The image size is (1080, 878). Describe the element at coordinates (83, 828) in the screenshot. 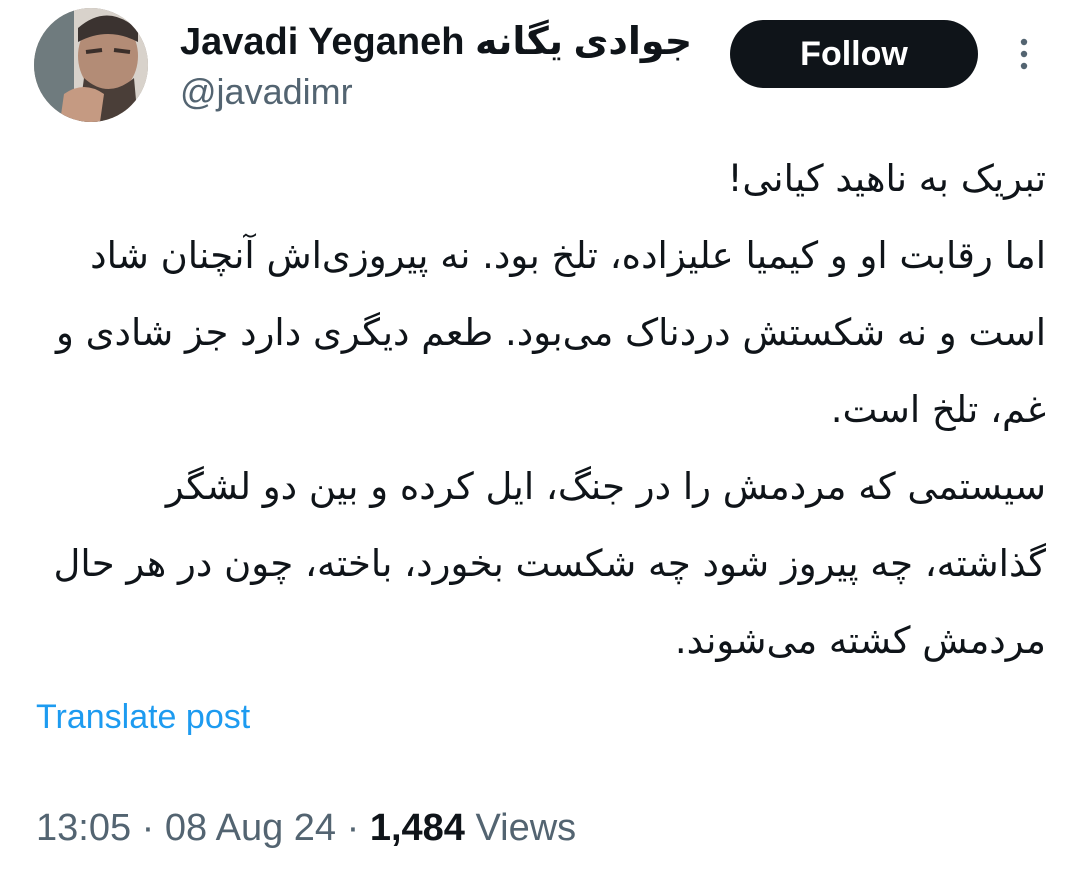

I see `tweet-time: 13:05` at that location.